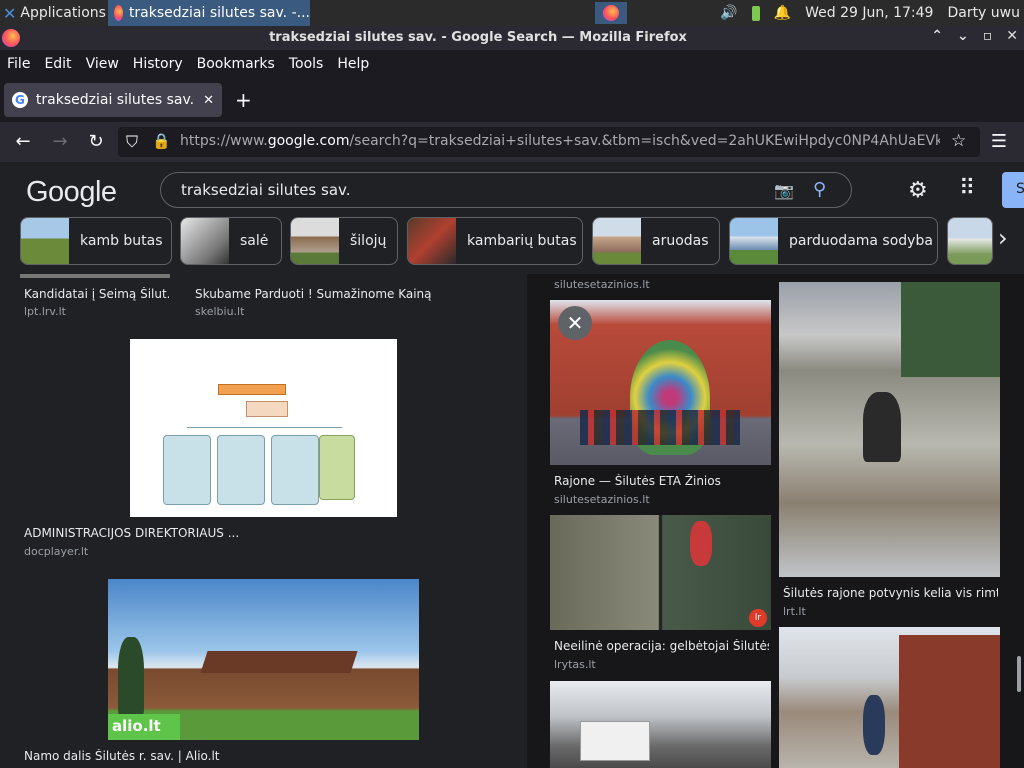 This screenshot has height=768, width=1024. I want to click on search-box: traksedziai silutes sav. 📷 ⚲, so click(506, 190).